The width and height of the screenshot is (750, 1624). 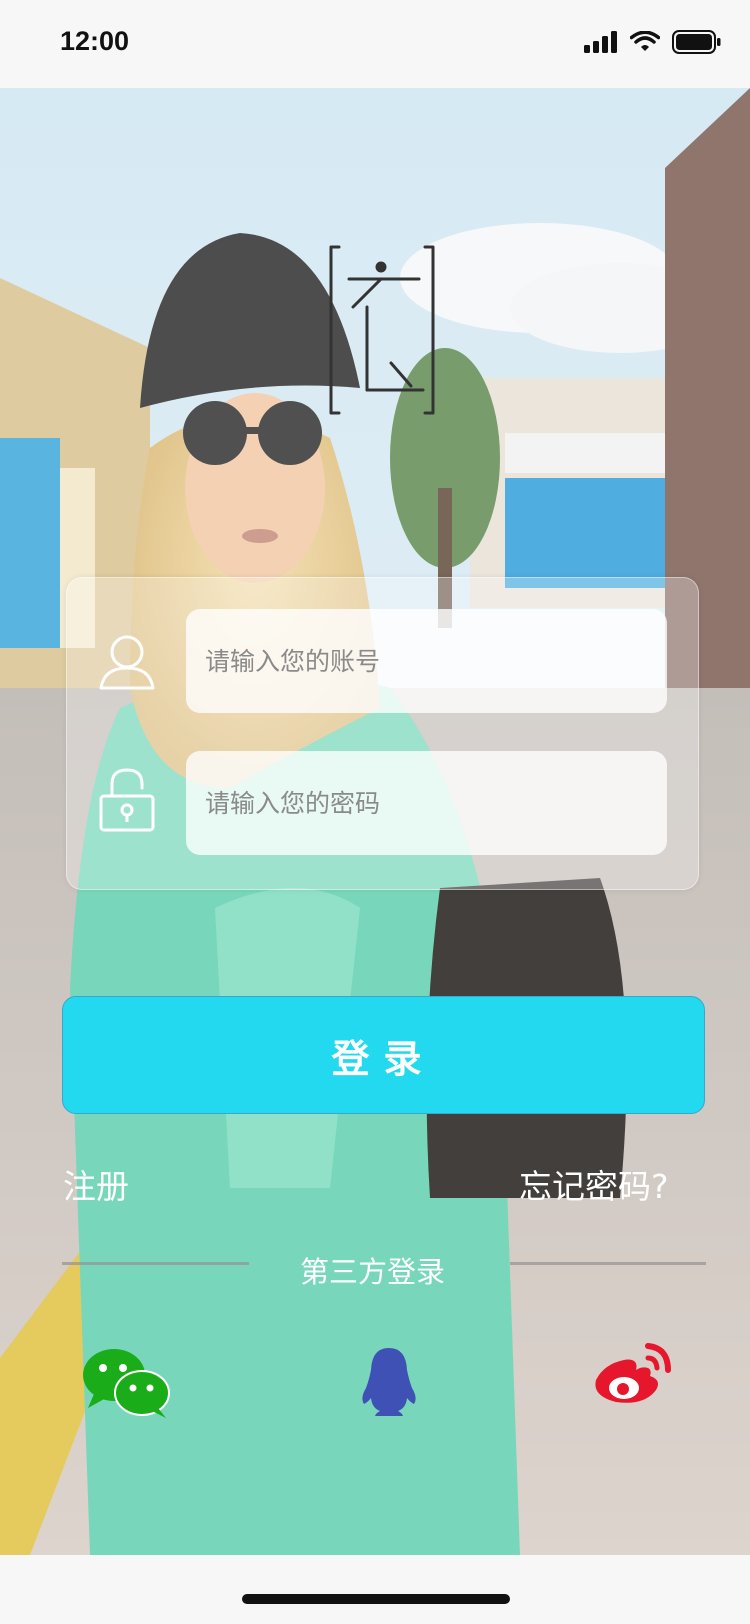 I want to click on status-bar: 12:00, so click(x=375, y=44).